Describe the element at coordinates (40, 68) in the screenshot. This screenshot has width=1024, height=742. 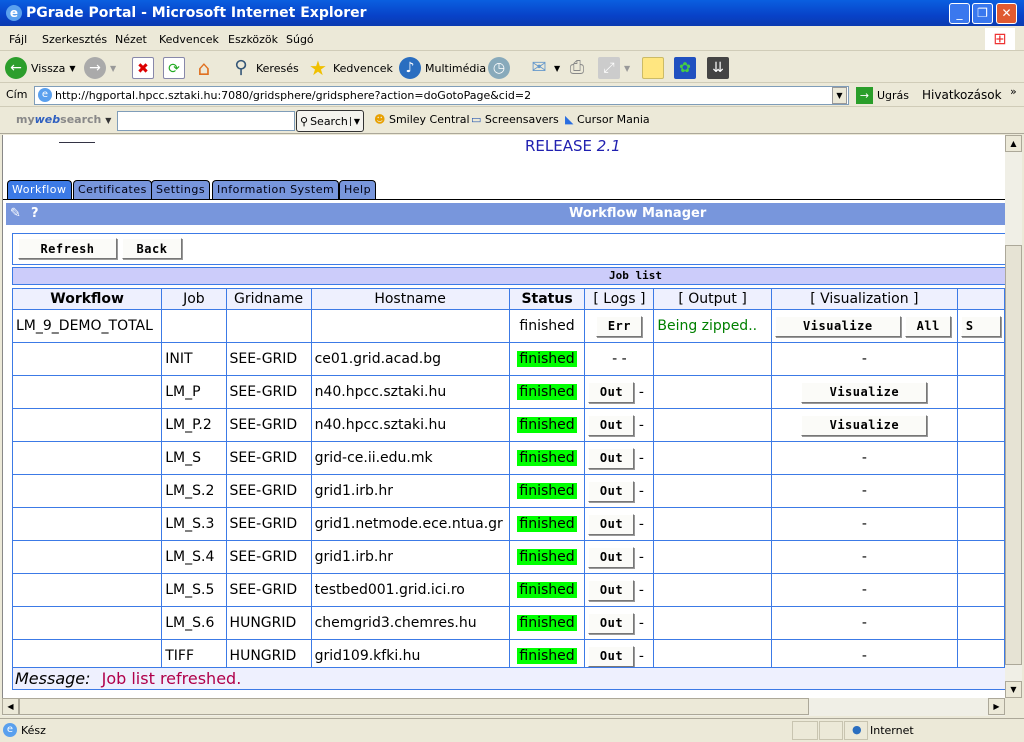
I see `back-button: ← Vissza ▼` at that location.